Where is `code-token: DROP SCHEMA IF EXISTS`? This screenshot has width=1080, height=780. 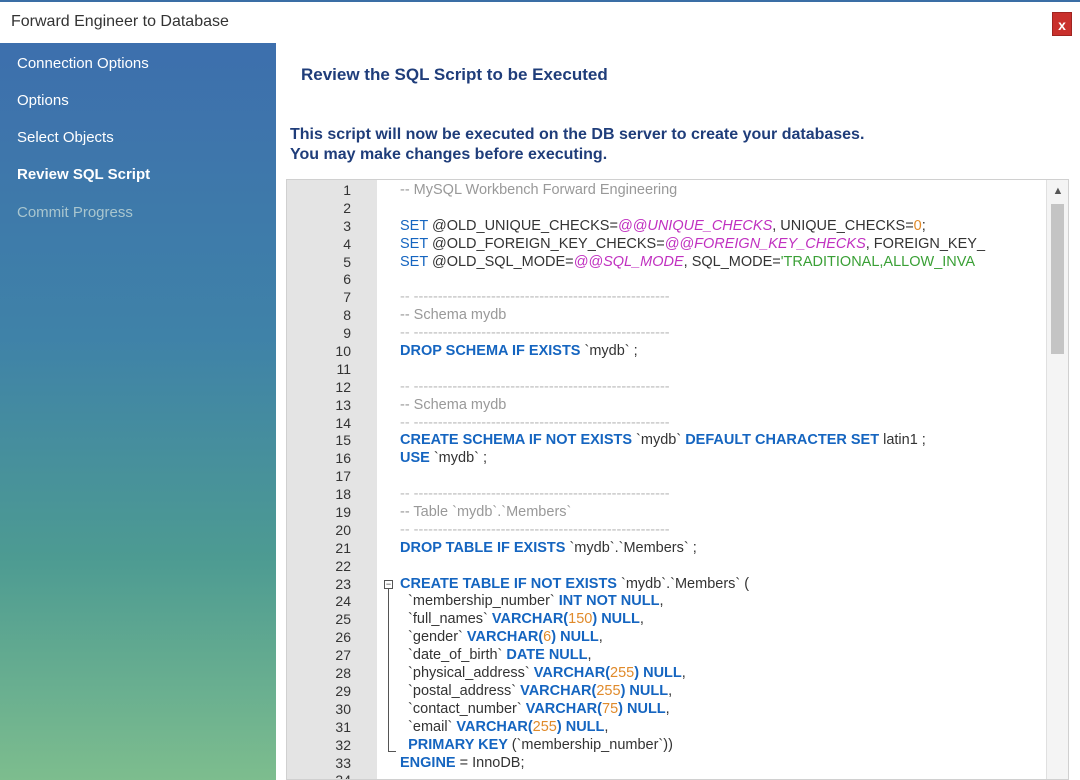
code-token: DROP SCHEMA IF EXISTS is located at coordinates (492, 351).